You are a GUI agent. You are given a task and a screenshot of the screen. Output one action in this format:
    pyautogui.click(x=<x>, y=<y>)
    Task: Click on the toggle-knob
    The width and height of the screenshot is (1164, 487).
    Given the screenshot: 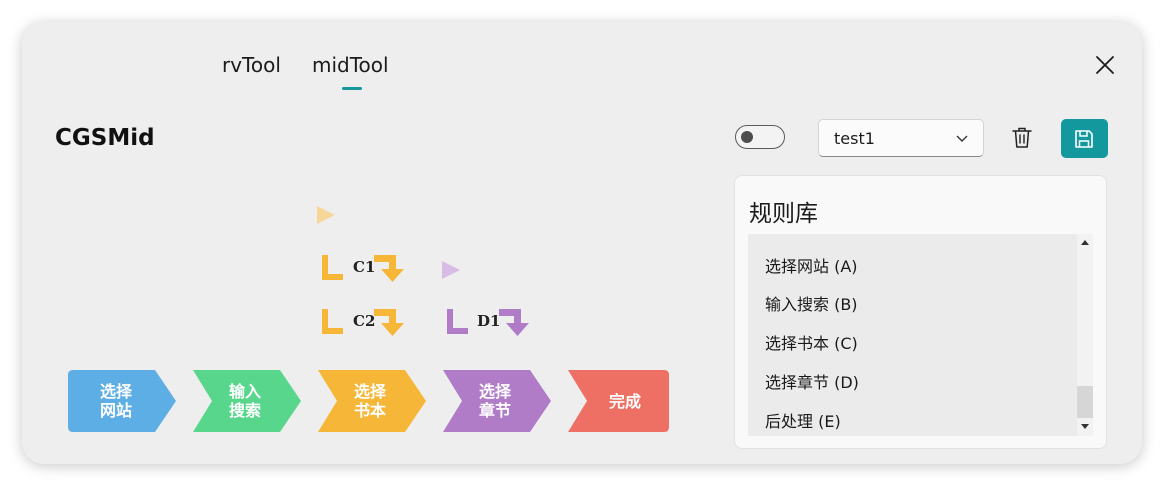 What is the action you would take?
    pyautogui.click(x=747, y=137)
    